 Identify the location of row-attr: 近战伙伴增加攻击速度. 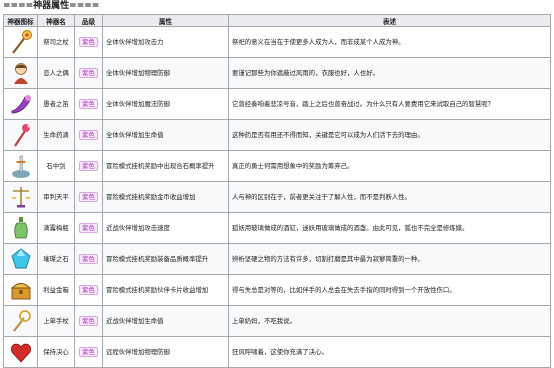
(165, 228).